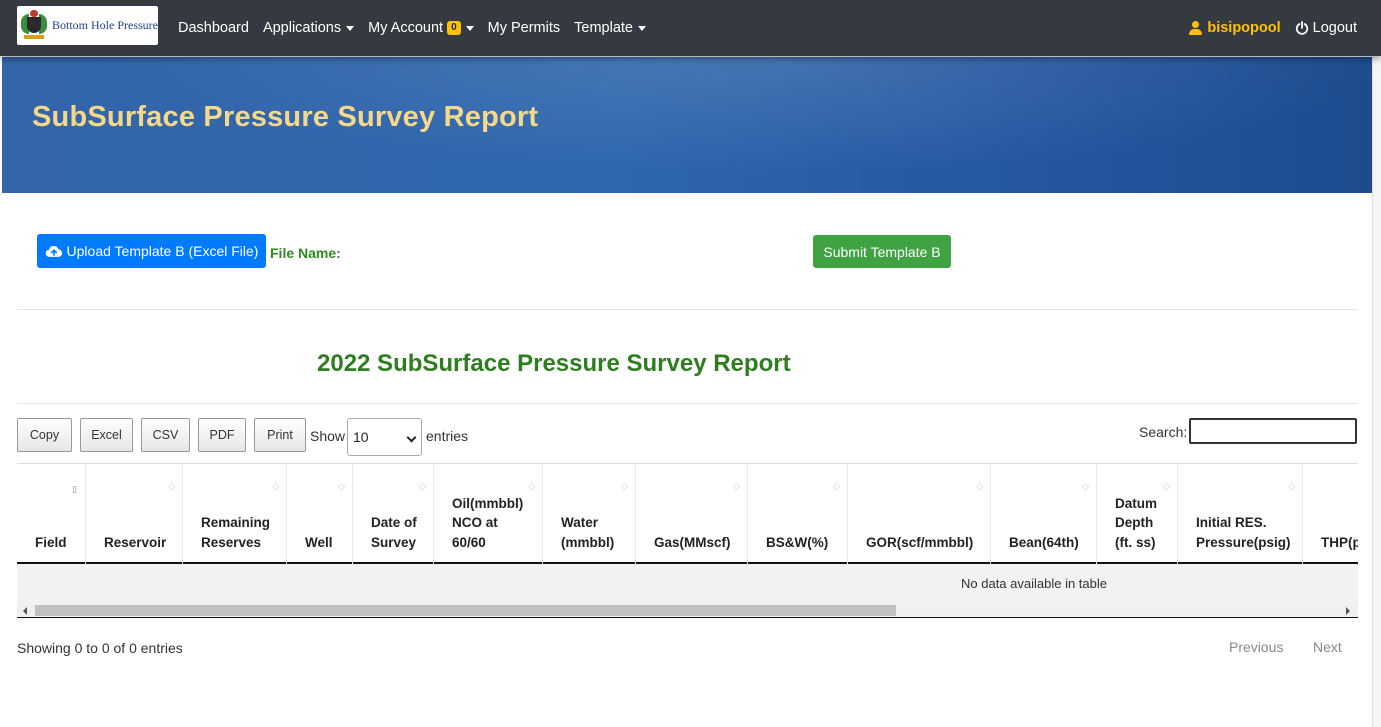  I want to click on nav-right: bisipopool Logout, so click(1273, 28).